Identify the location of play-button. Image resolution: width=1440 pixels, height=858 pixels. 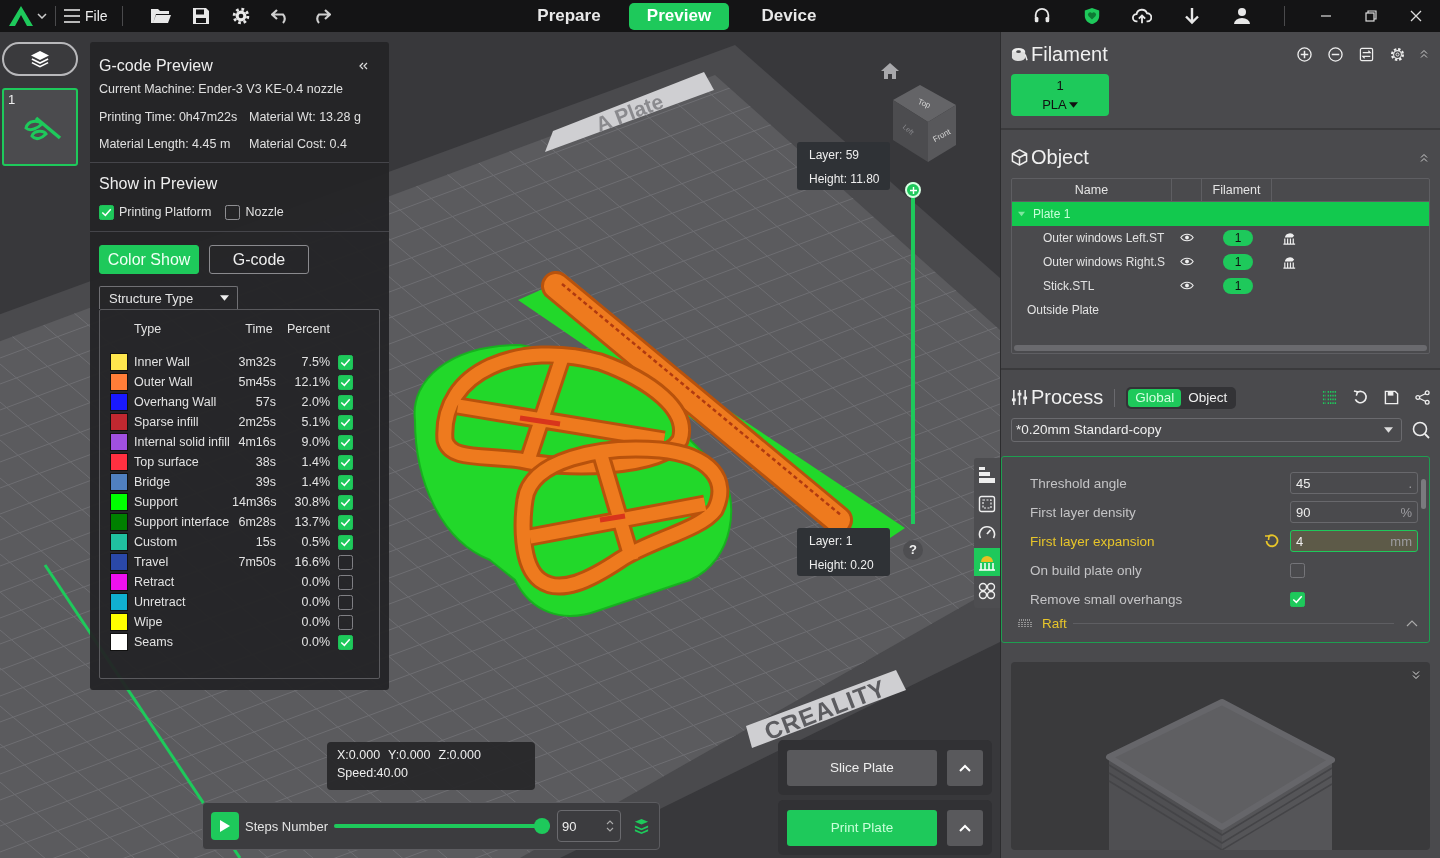
(225, 826).